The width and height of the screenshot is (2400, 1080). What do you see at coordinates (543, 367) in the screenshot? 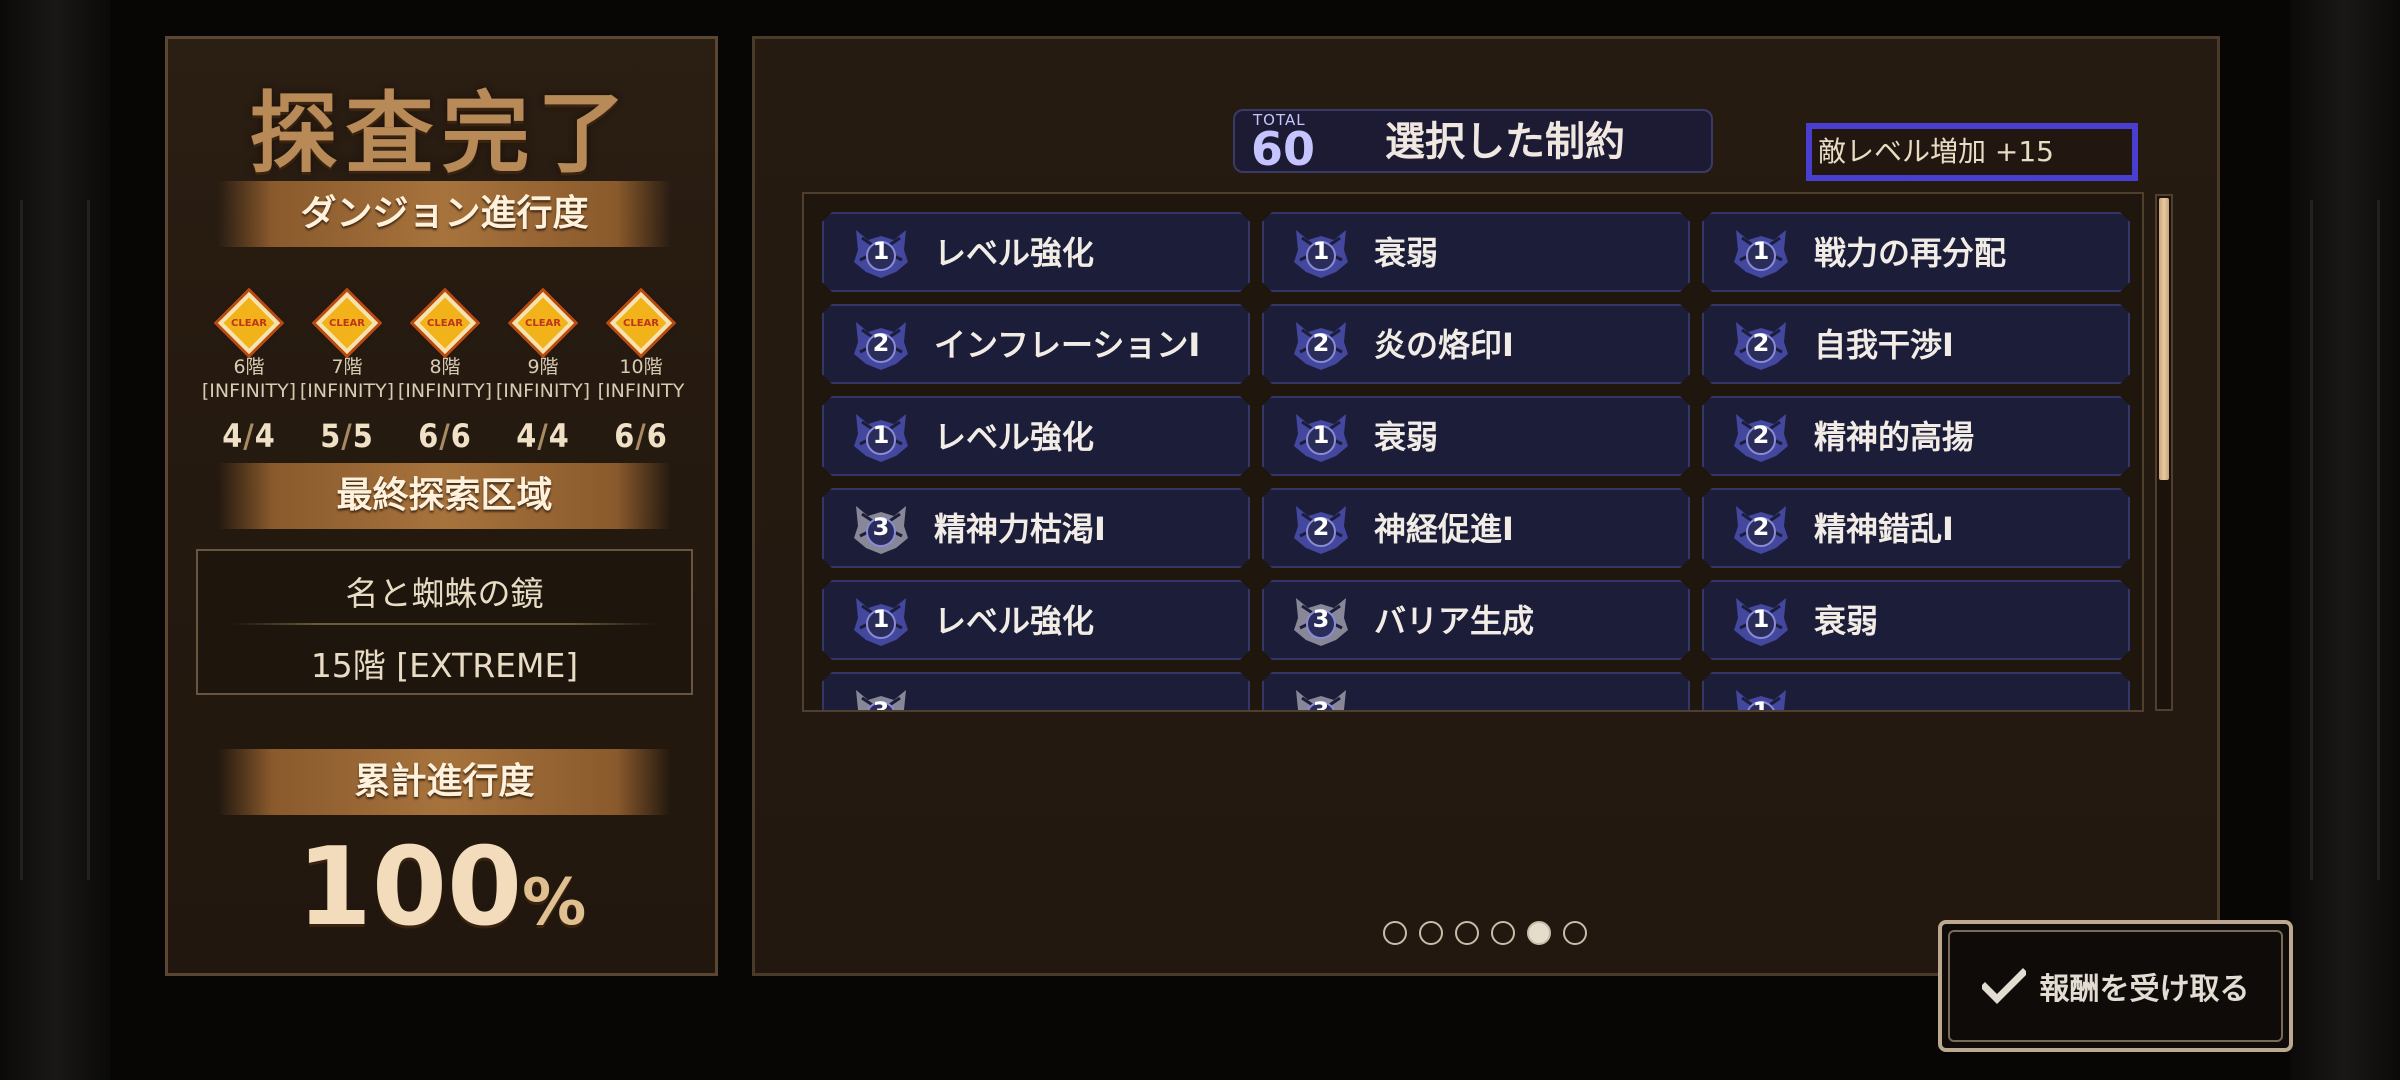
I see `floor-label: 9階` at bounding box center [543, 367].